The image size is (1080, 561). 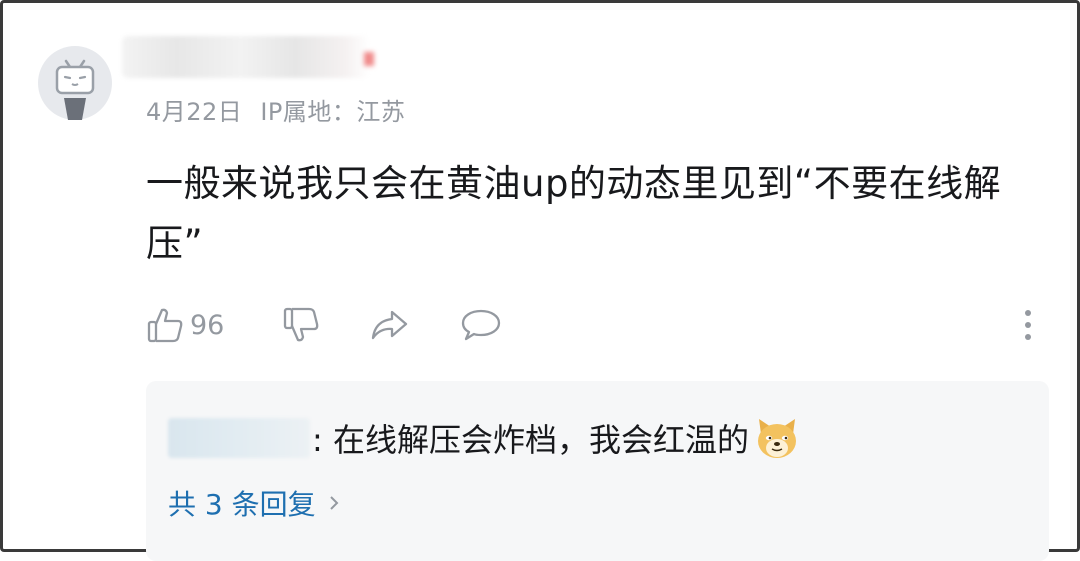 What do you see at coordinates (207, 325) in the screenshot?
I see `like-count: 96` at bounding box center [207, 325].